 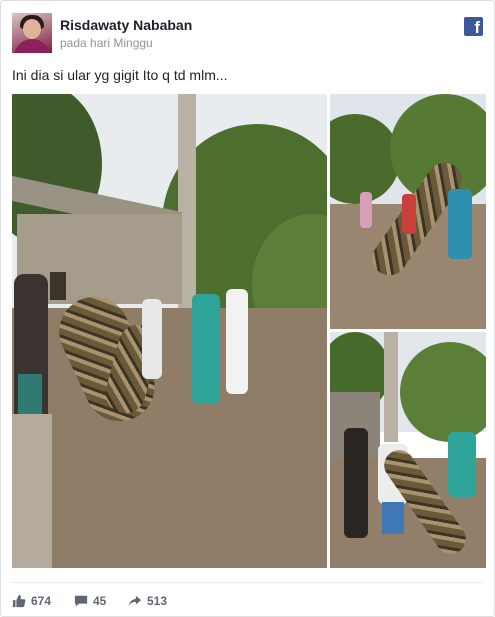 What do you see at coordinates (32, 491) in the screenshot?
I see `stone-wall` at bounding box center [32, 491].